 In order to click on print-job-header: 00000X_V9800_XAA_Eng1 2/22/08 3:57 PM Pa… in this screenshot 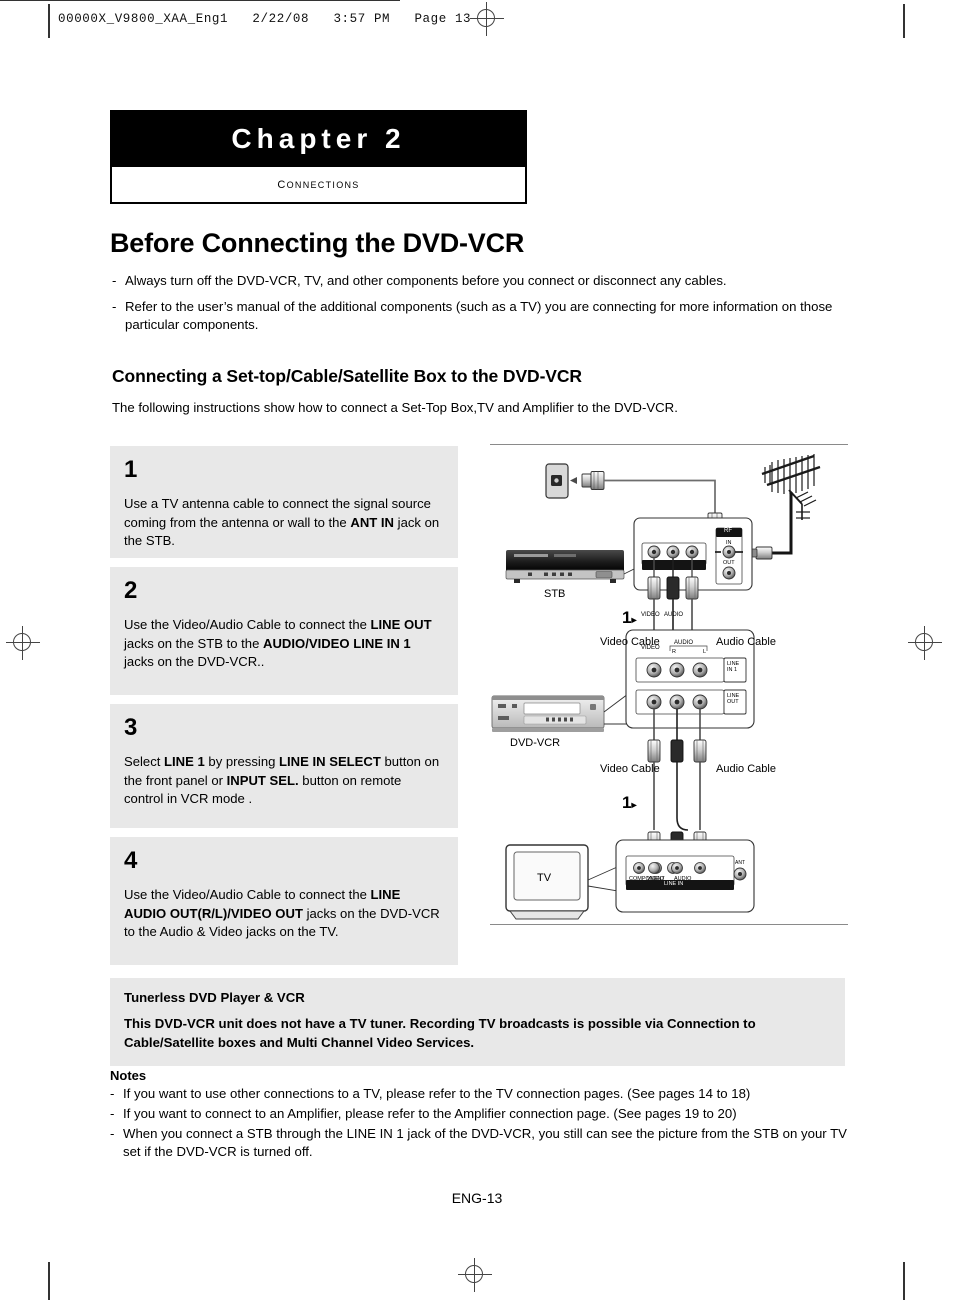, I will do `click(283, 22)`.